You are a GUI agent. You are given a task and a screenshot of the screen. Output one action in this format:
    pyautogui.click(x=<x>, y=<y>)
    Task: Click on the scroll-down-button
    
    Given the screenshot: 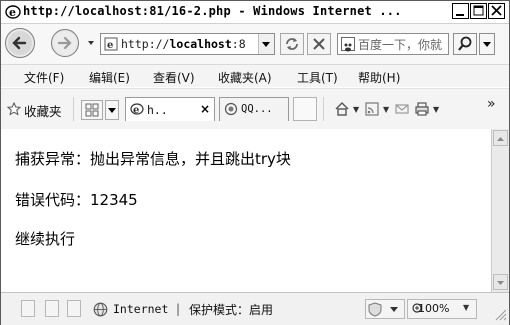 What is the action you would take?
    pyautogui.click(x=500, y=282)
    